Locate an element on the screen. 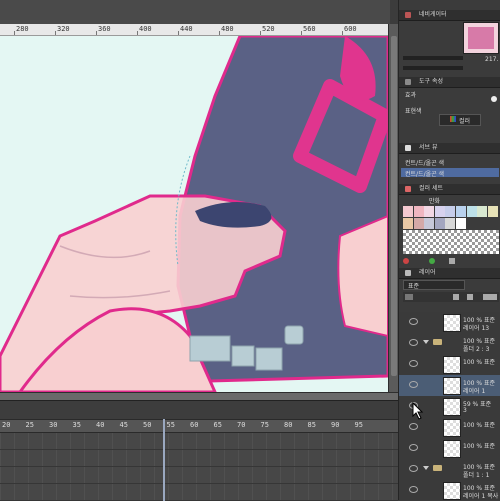 This screenshot has width=500, height=501. tool-property-header: 도구 속성 is located at coordinates (449, 82).